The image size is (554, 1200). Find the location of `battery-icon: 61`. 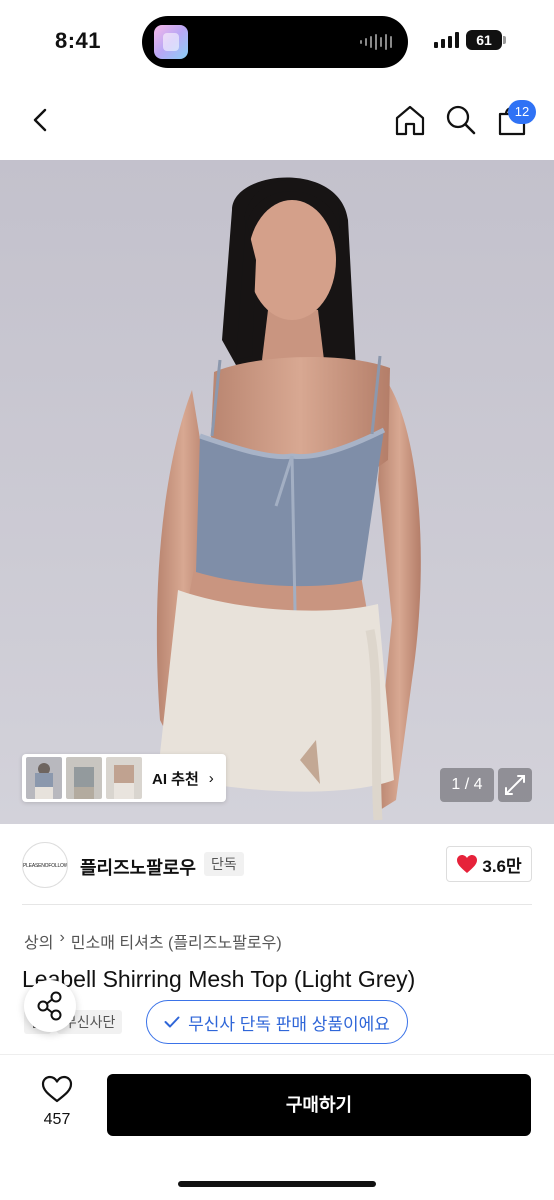

battery-icon: 61 is located at coordinates (484, 40).